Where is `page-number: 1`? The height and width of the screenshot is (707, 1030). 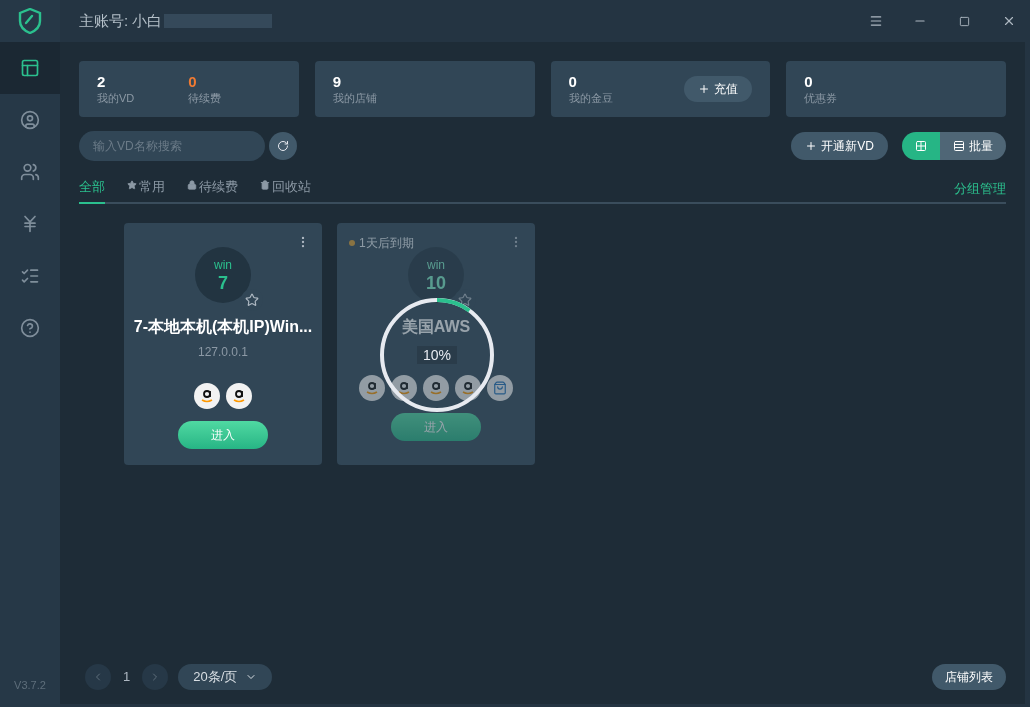 page-number: 1 is located at coordinates (127, 677).